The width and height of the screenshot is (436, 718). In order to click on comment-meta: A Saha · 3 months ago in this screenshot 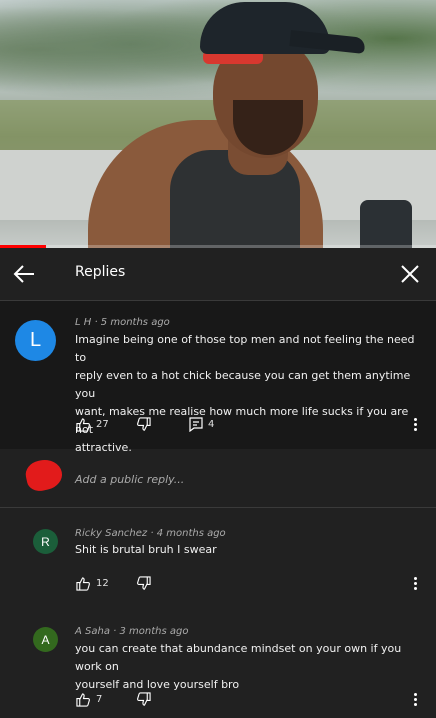, I will do `click(132, 631)`.